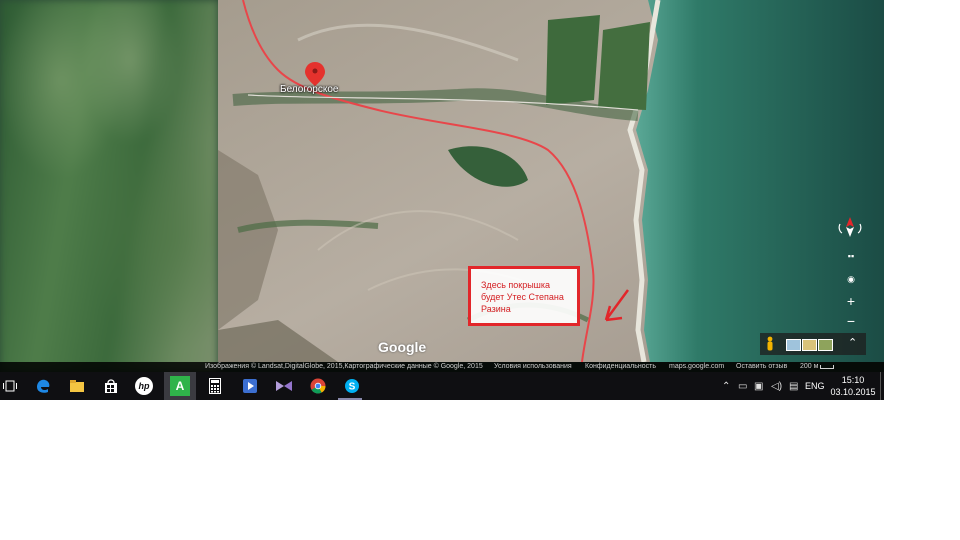  What do you see at coordinates (851, 301) in the screenshot?
I see `zoom-in-button: +` at bounding box center [851, 301].